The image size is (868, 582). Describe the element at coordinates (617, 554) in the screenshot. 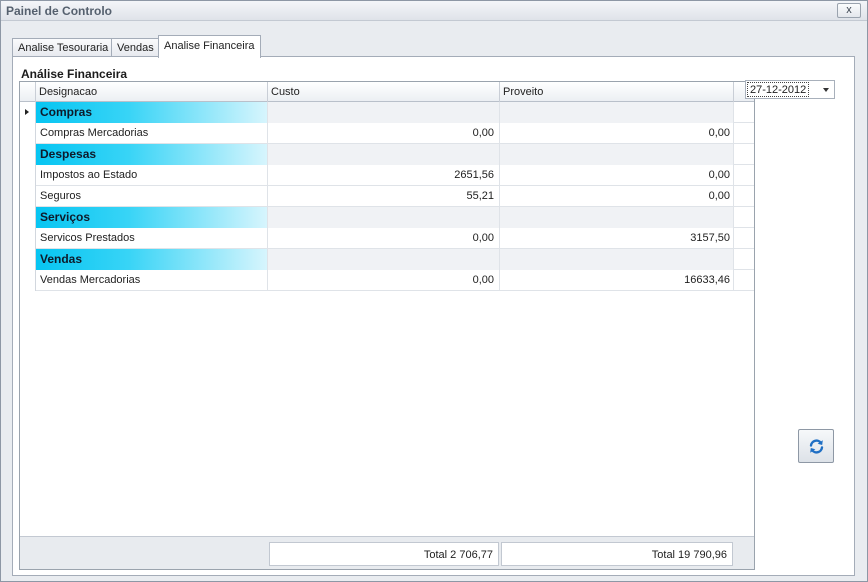

I see `total-proveito: Total 19 790,96` at that location.